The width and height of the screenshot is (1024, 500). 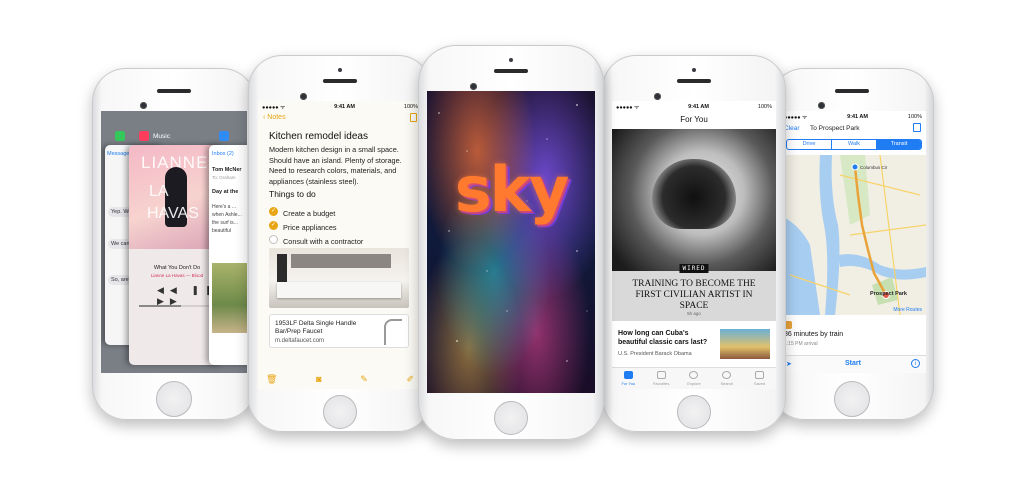 I want to click on transport-mode-control: Drive Walk Transit, so click(x=854, y=144).